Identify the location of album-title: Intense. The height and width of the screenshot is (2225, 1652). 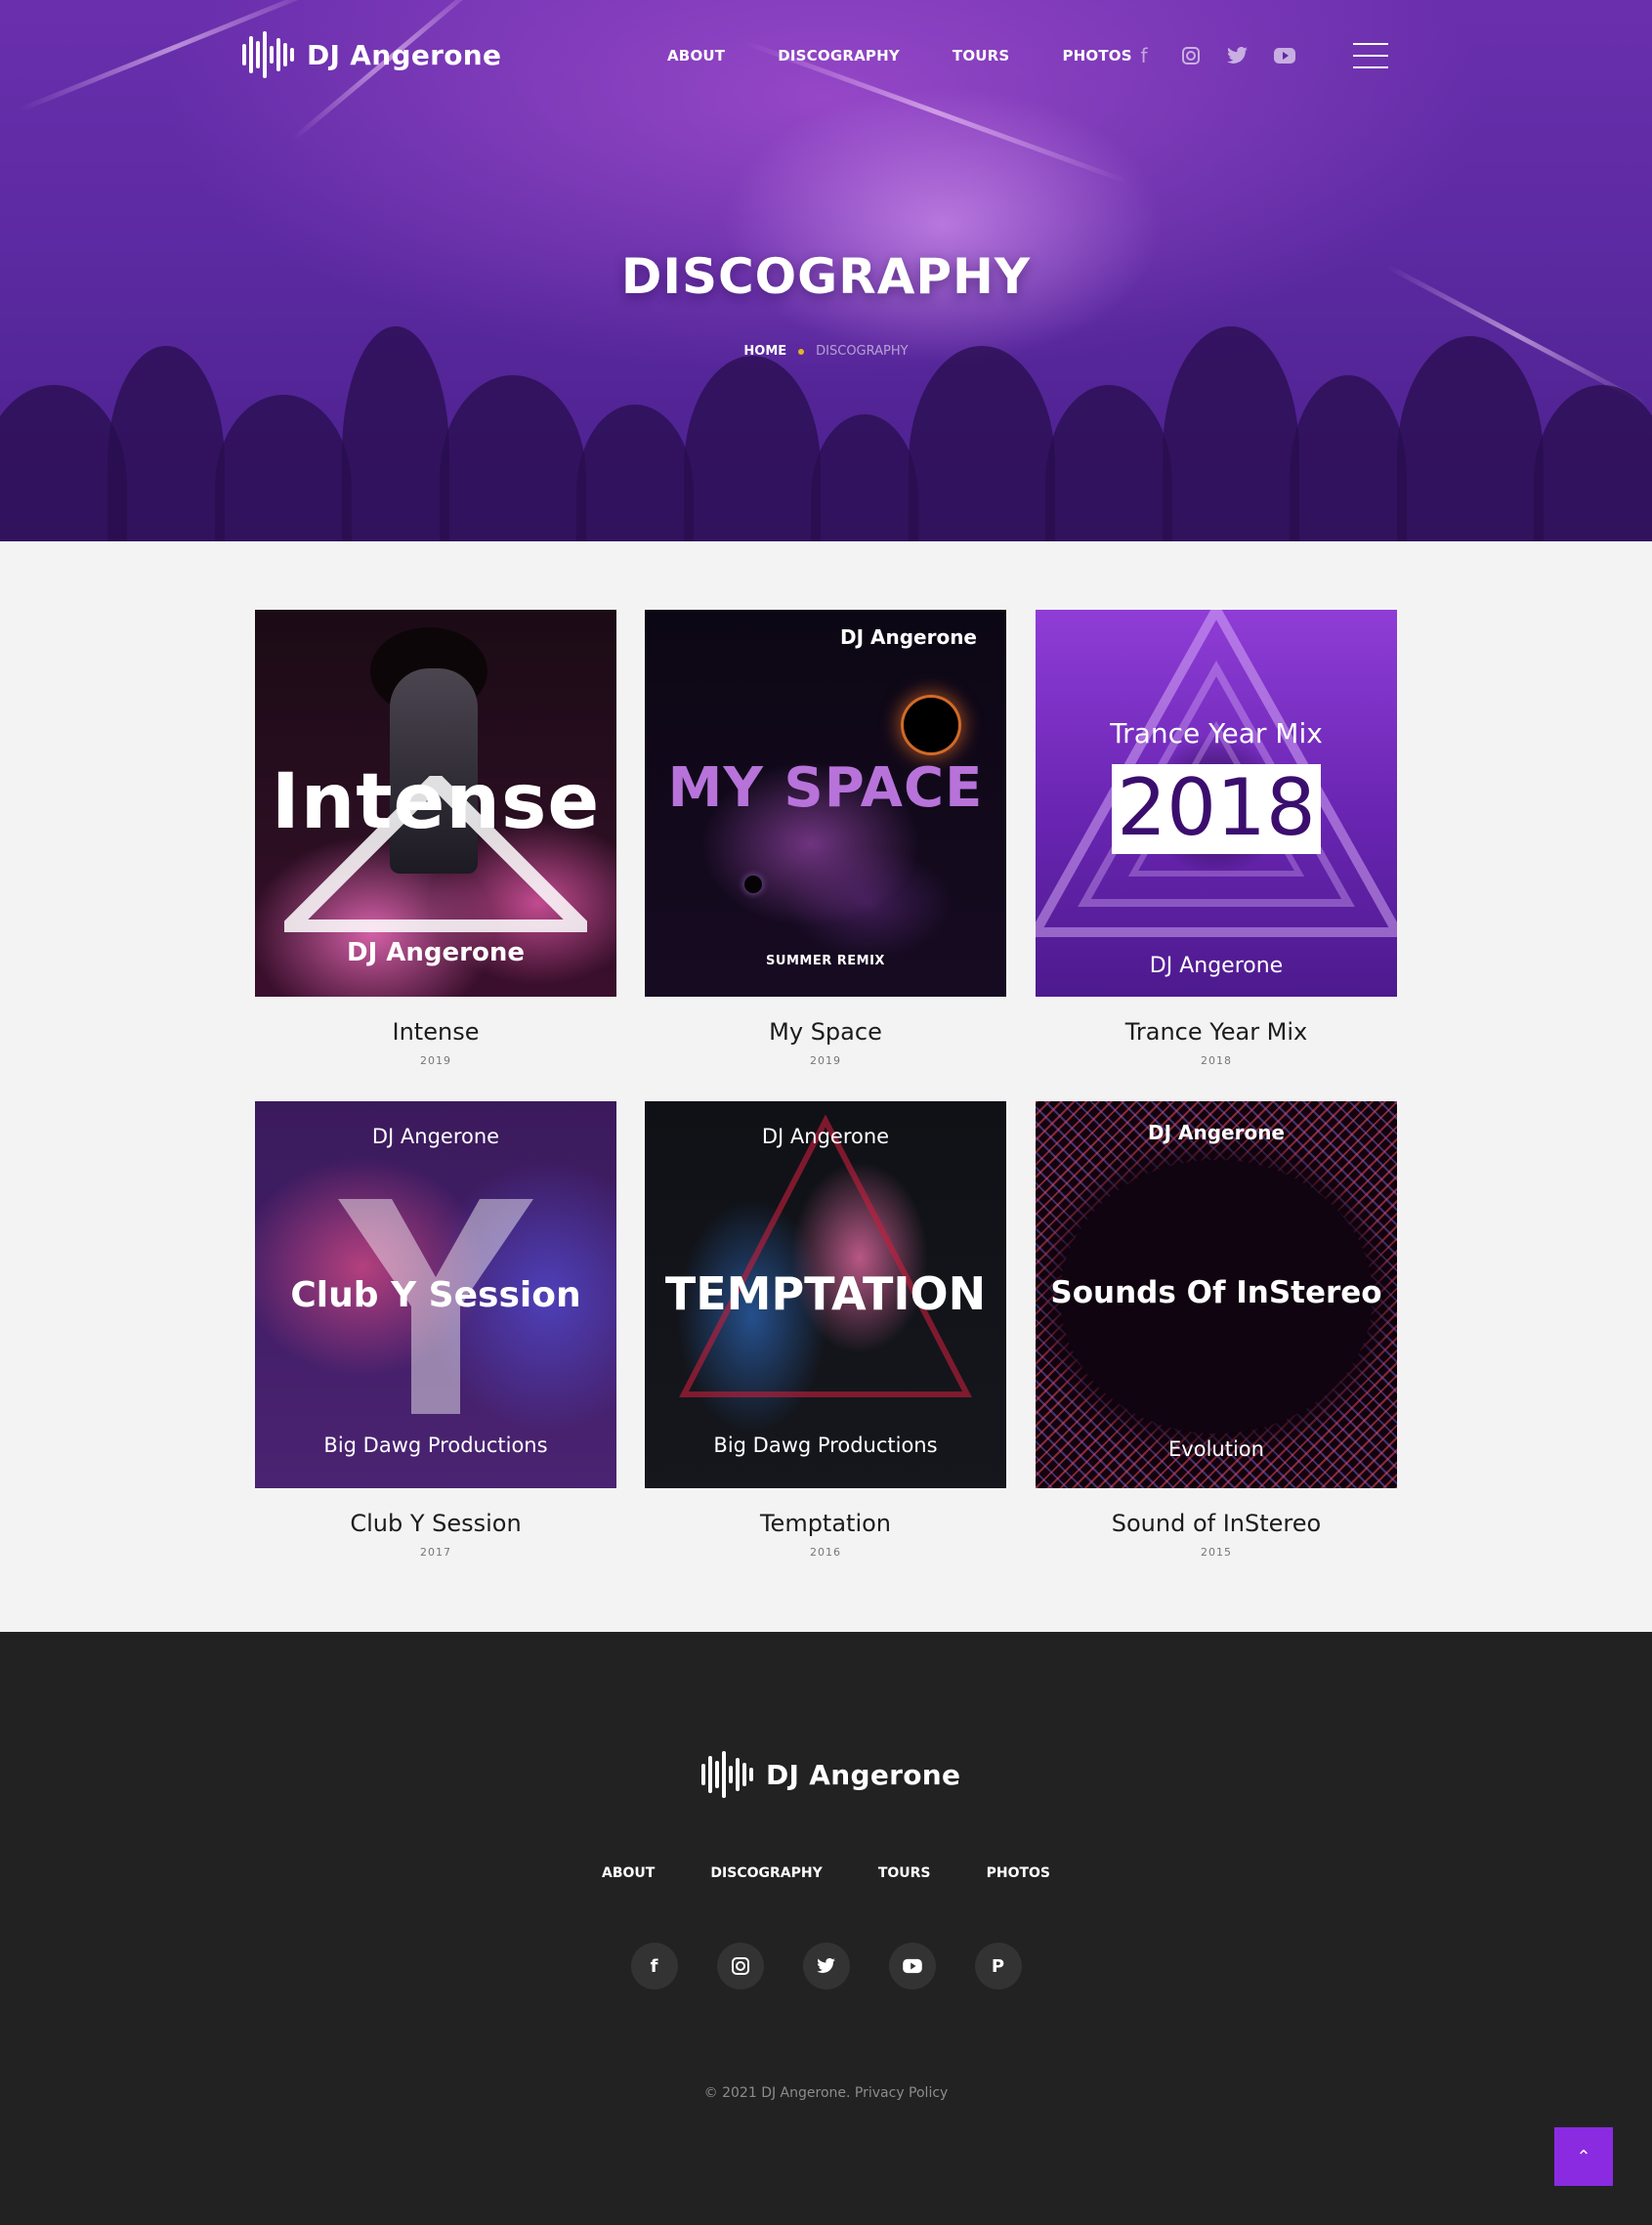
(435, 1032).